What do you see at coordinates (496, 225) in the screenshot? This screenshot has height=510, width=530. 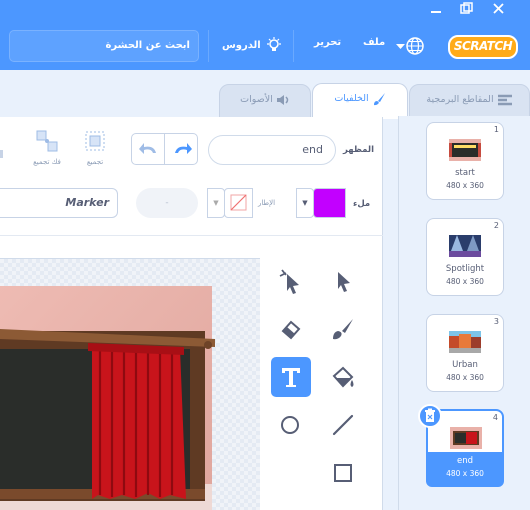 I see `backdrop-number: 2` at bounding box center [496, 225].